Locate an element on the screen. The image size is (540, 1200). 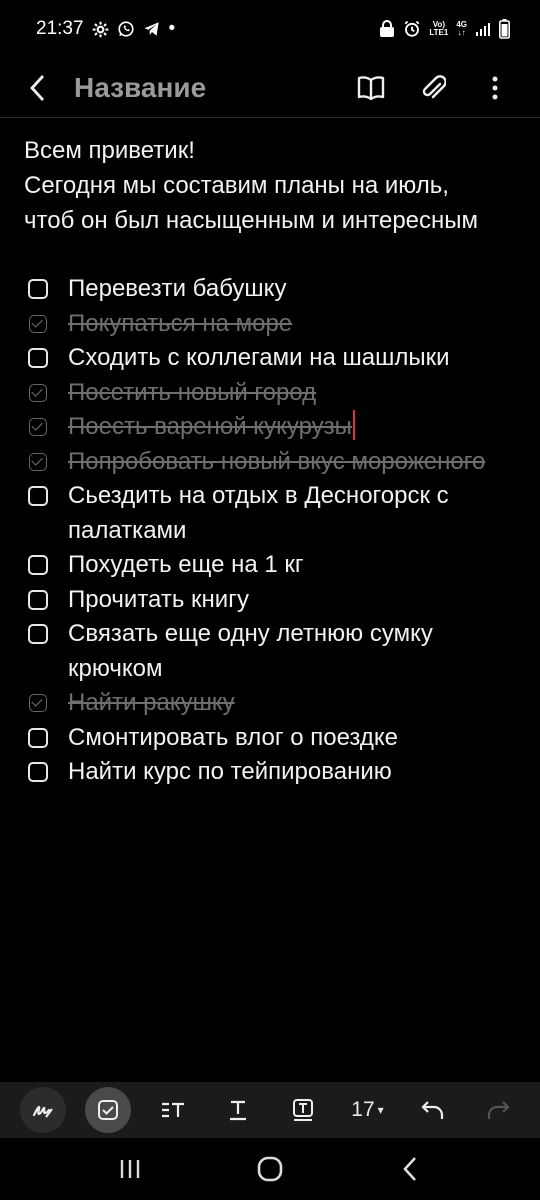
text-format-button is located at coordinates (238, 1110).